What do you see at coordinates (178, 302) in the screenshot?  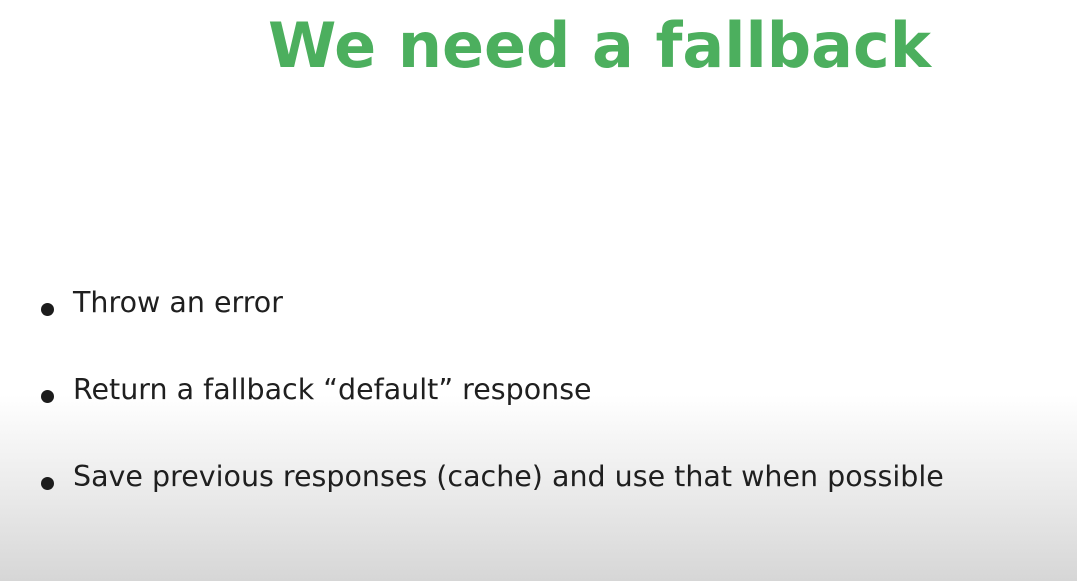 I see `bullet-text: Throw an error` at bounding box center [178, 302].